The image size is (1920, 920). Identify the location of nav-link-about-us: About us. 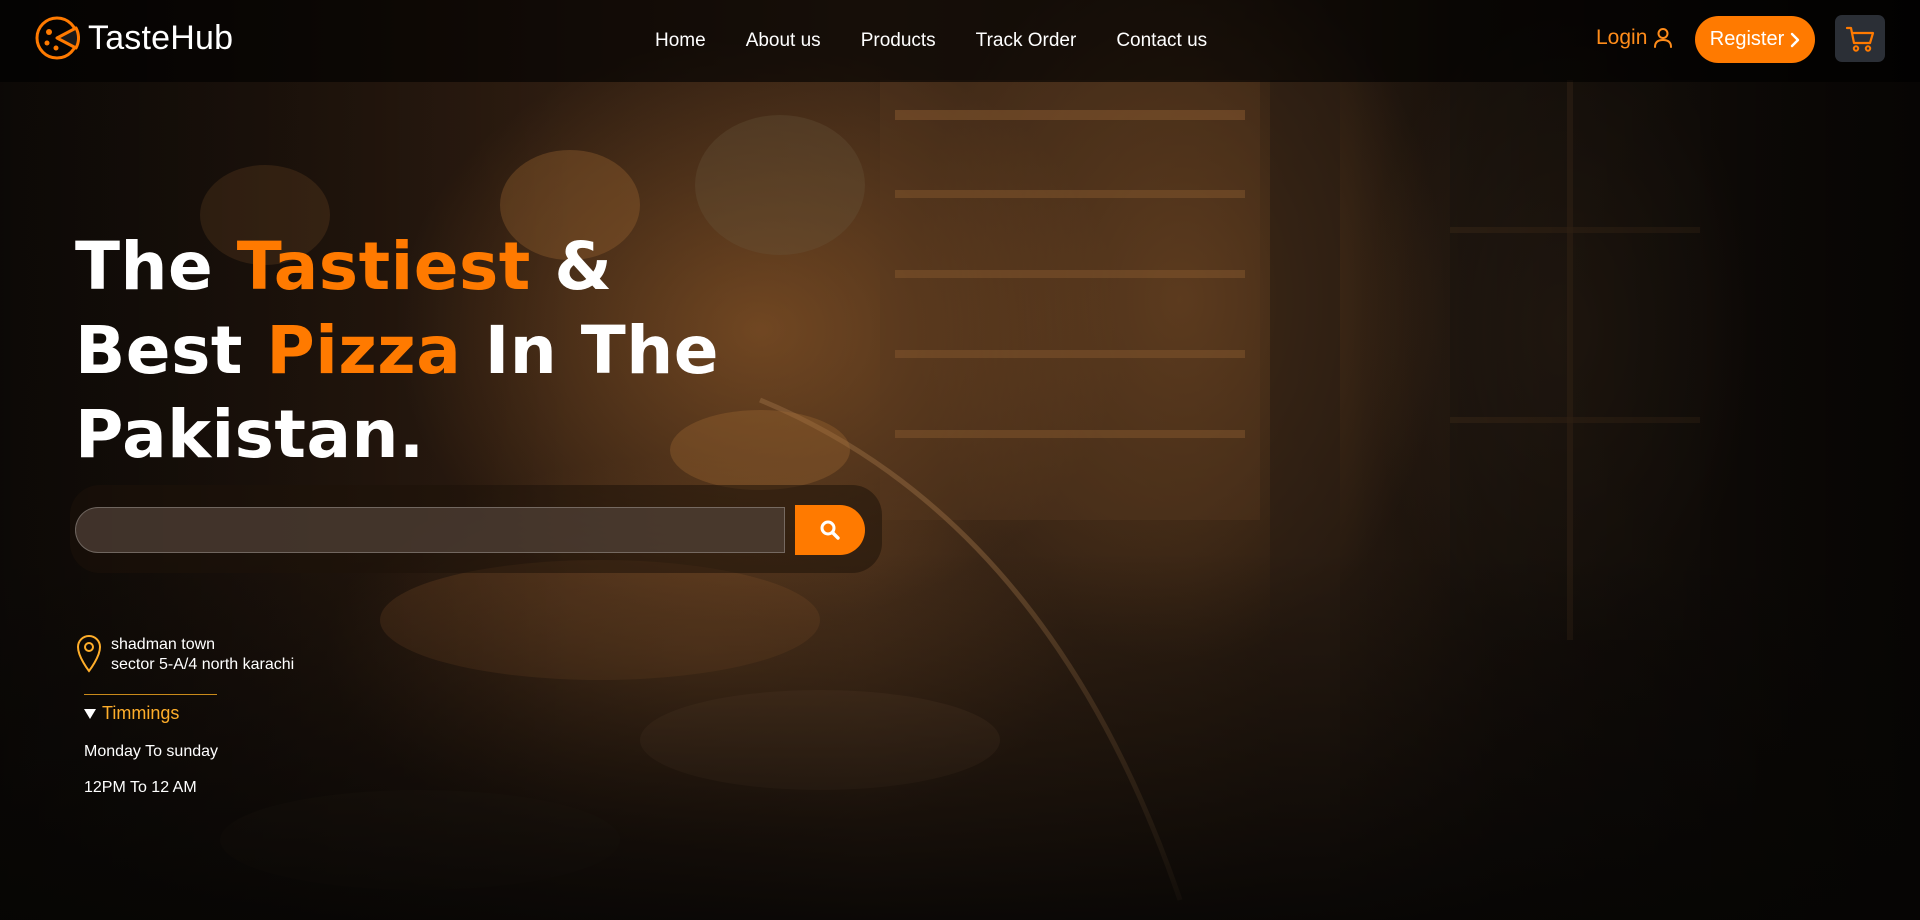
(783, 41).